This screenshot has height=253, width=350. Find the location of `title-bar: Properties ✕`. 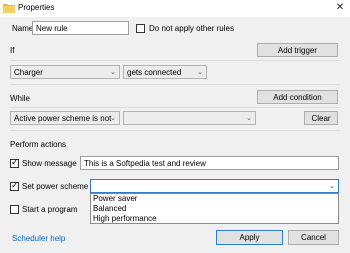

title-bar: Properties ✕ is located at coordinates (175, 8).